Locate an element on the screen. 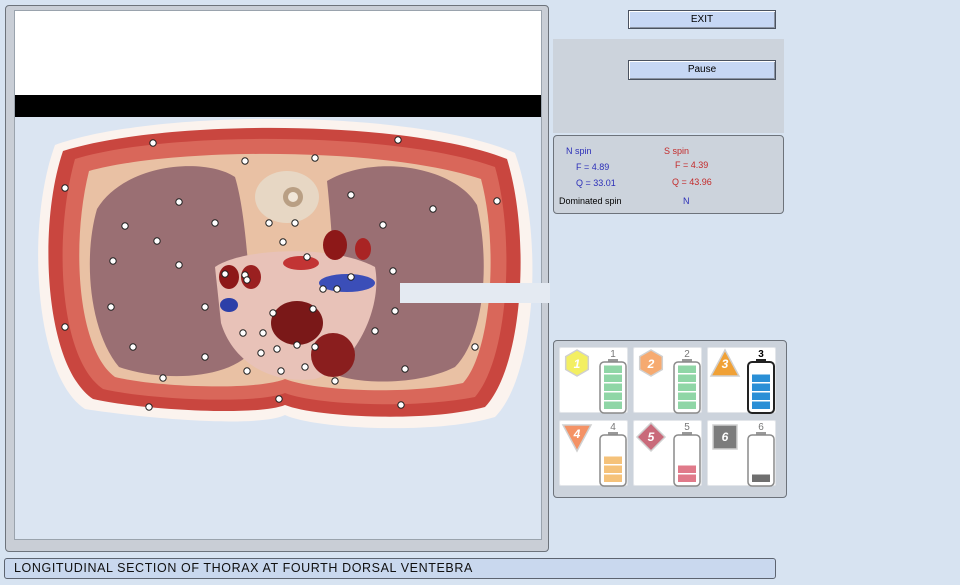 This screenshot has height=585, width=960. battery-number-label: 2 is located at coordinates (687, 354).